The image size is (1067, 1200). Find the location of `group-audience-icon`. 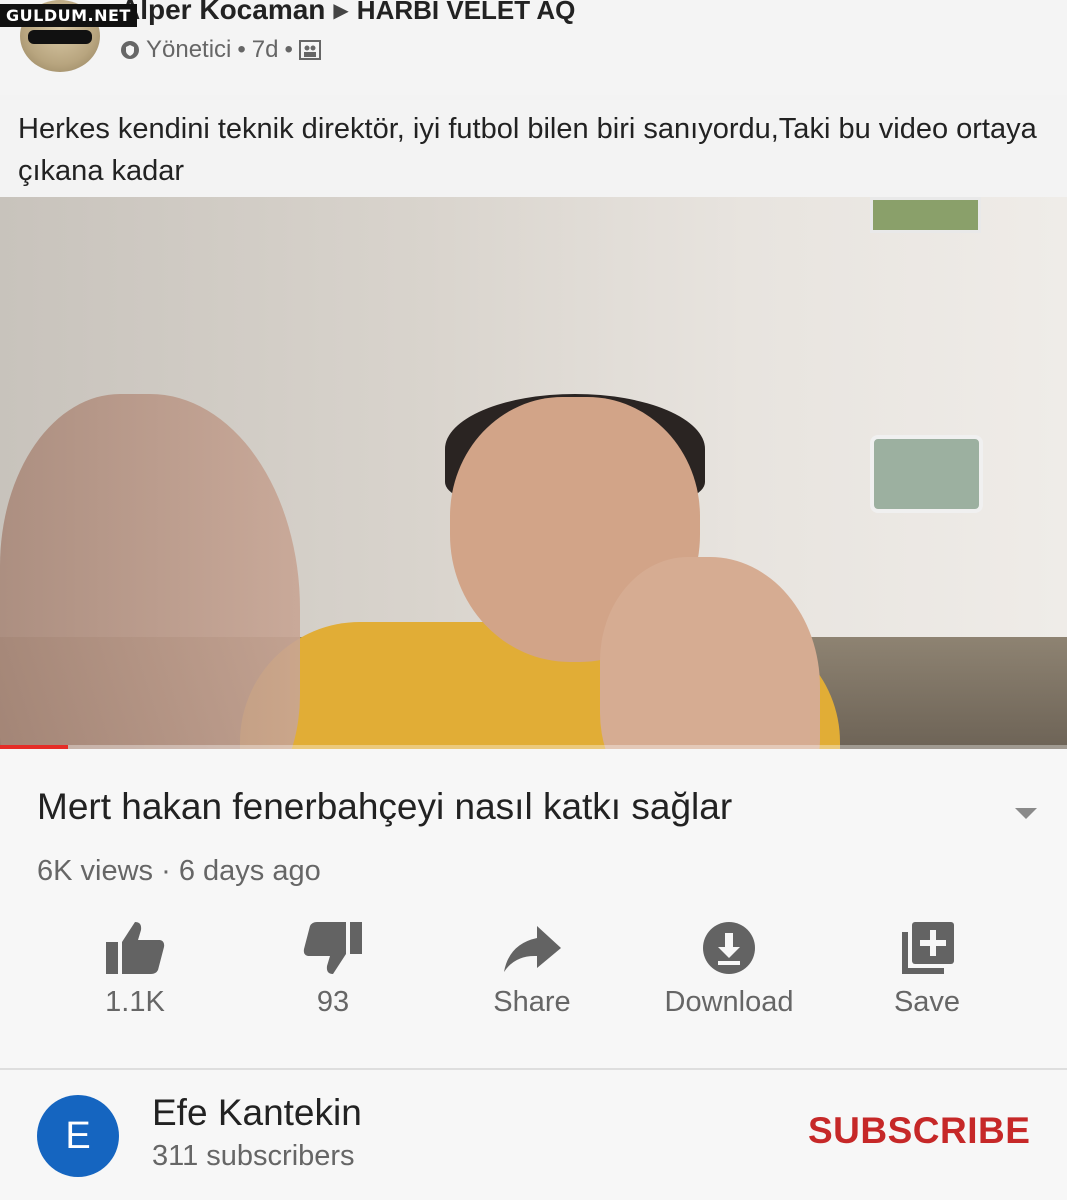

group-audience-icon is located at coordinates (309, 50).